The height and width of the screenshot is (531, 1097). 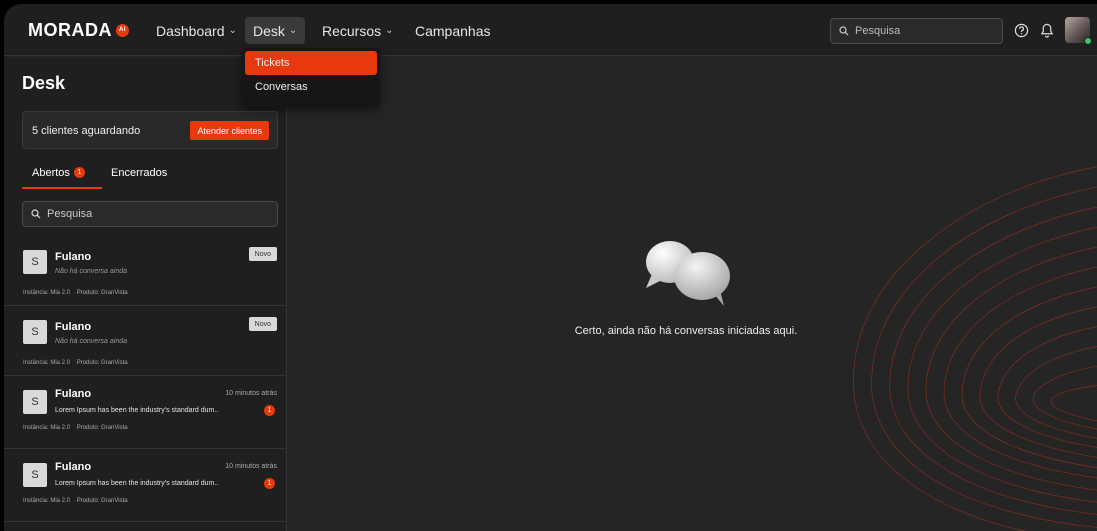 What do you see at coordinates (70, 214) in the screenshot?
I see `sidebar-search-placeholder: Pesquisa` at bounding box center [70, 214].